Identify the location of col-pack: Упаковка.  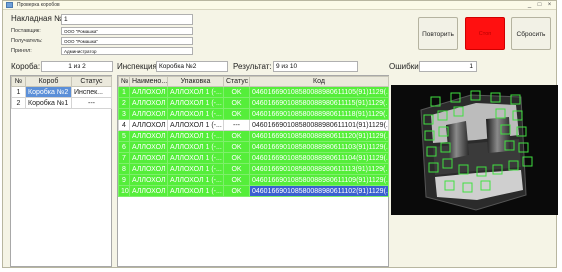
(195, 81).